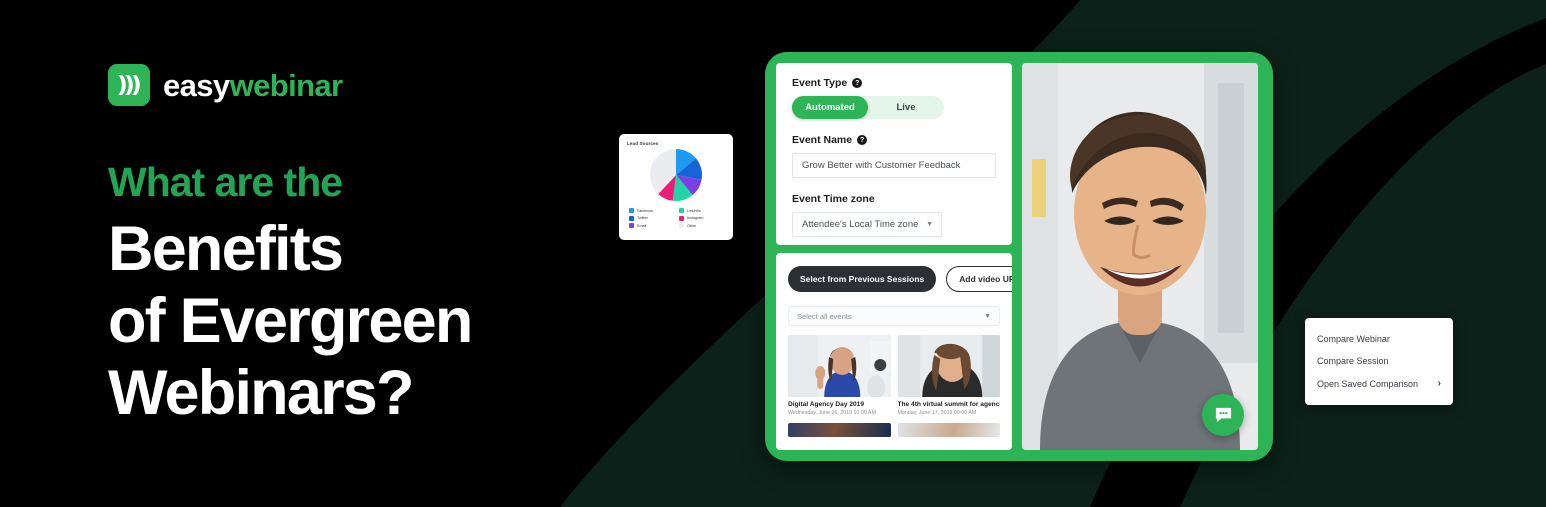  What do you see at coordinates (261, 392) in the screenshot?
I see `headline-line-3: Webinars?` at bounding box center [261, 392].